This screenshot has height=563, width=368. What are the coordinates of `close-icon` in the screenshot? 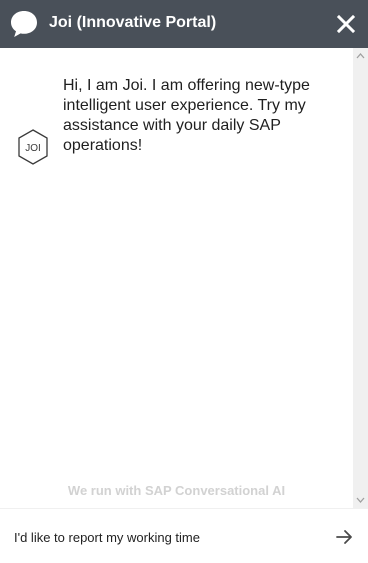 It's located at (346, 24).